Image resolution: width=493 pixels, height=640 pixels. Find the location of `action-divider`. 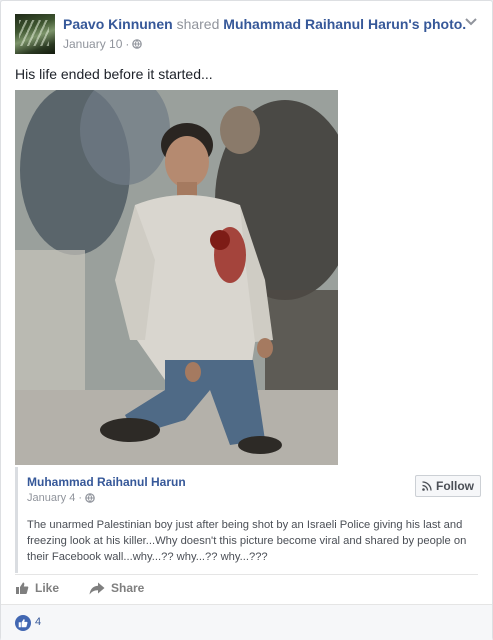

action-divider is located at coordinates (246, 574).